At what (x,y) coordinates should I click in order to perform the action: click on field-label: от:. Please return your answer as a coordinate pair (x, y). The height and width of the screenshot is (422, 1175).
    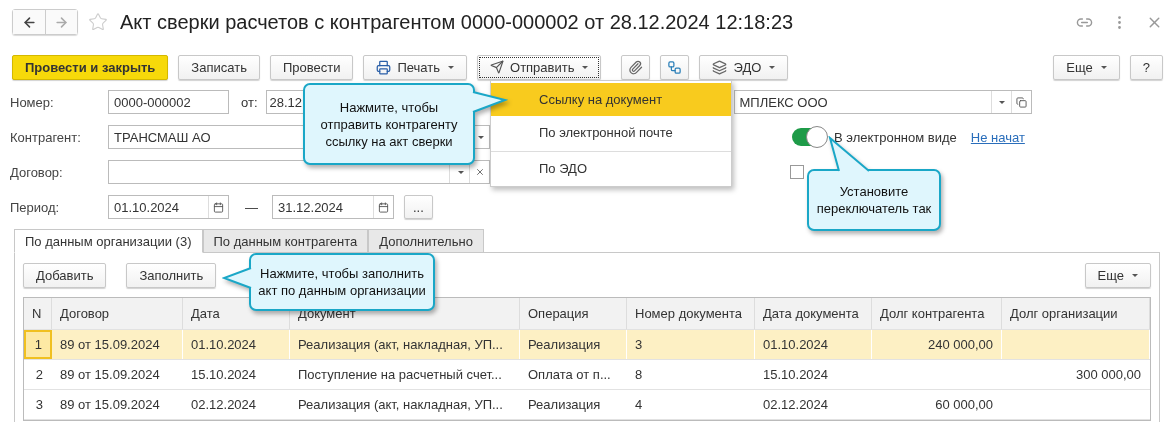
    Looking at the image, I should click on (249, 102).